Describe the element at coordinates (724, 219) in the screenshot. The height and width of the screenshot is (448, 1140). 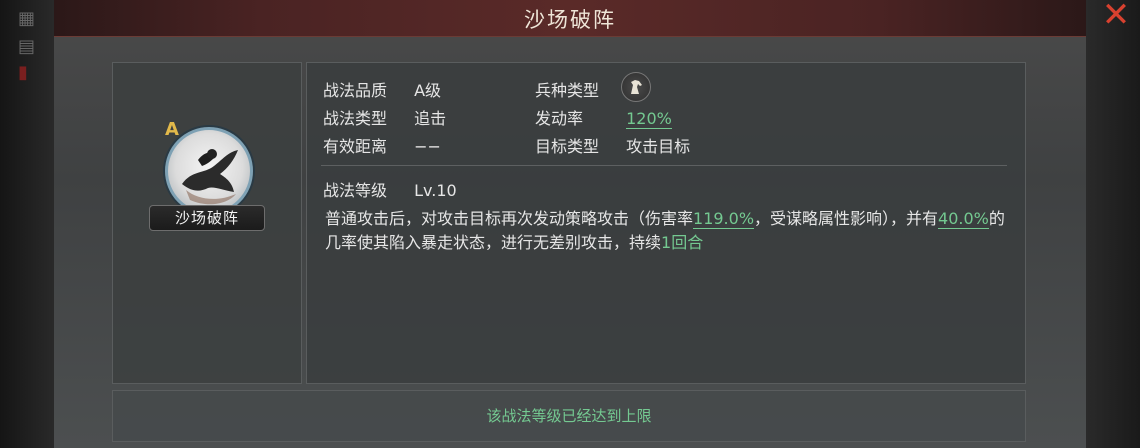
I see `damage-rate-value: 119.0%` at that location.